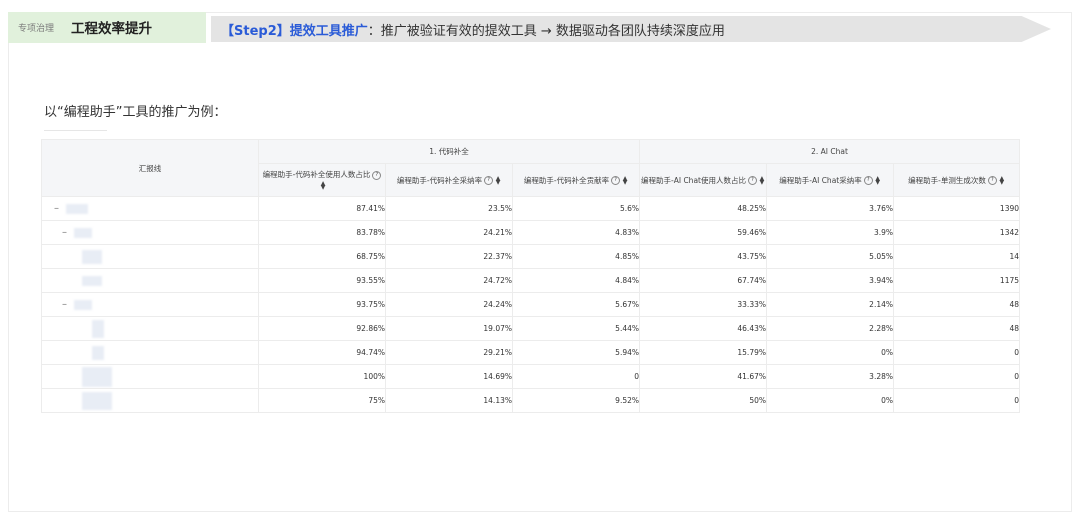 The image size is (1080, 523). I want to click on group-header-completion: 1. 代码补全, so click(449, 151).